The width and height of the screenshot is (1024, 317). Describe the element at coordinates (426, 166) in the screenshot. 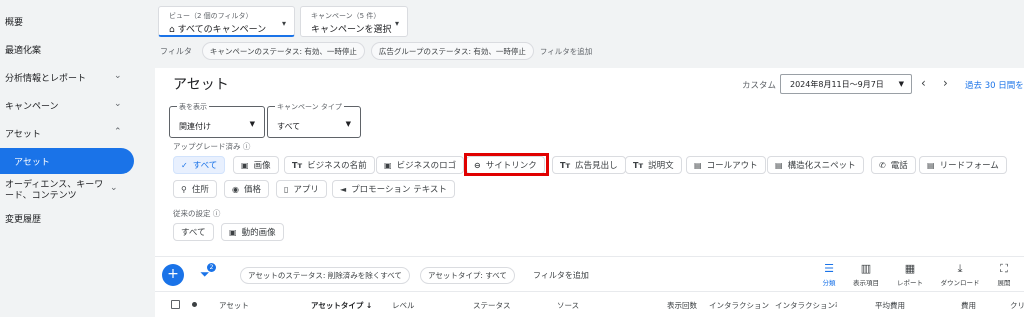

I see `pill-label: ビジネスのロゴ` at that location.